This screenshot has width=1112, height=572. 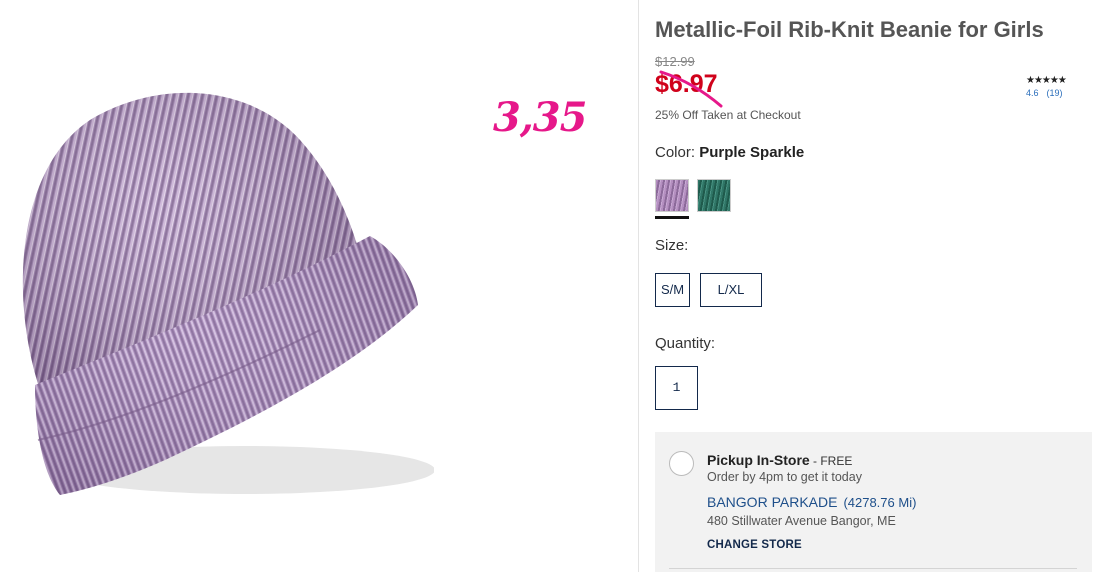 I want to click on original-price: $12.99, so click(x=675, y=61).